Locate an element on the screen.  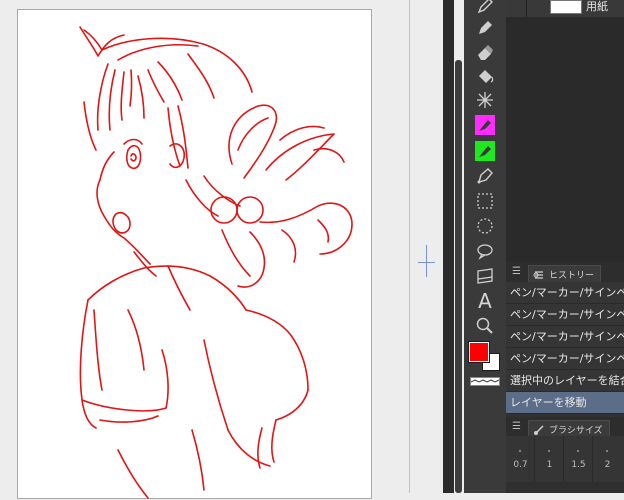
auto-select-icon is located at coordinates (485, 100).